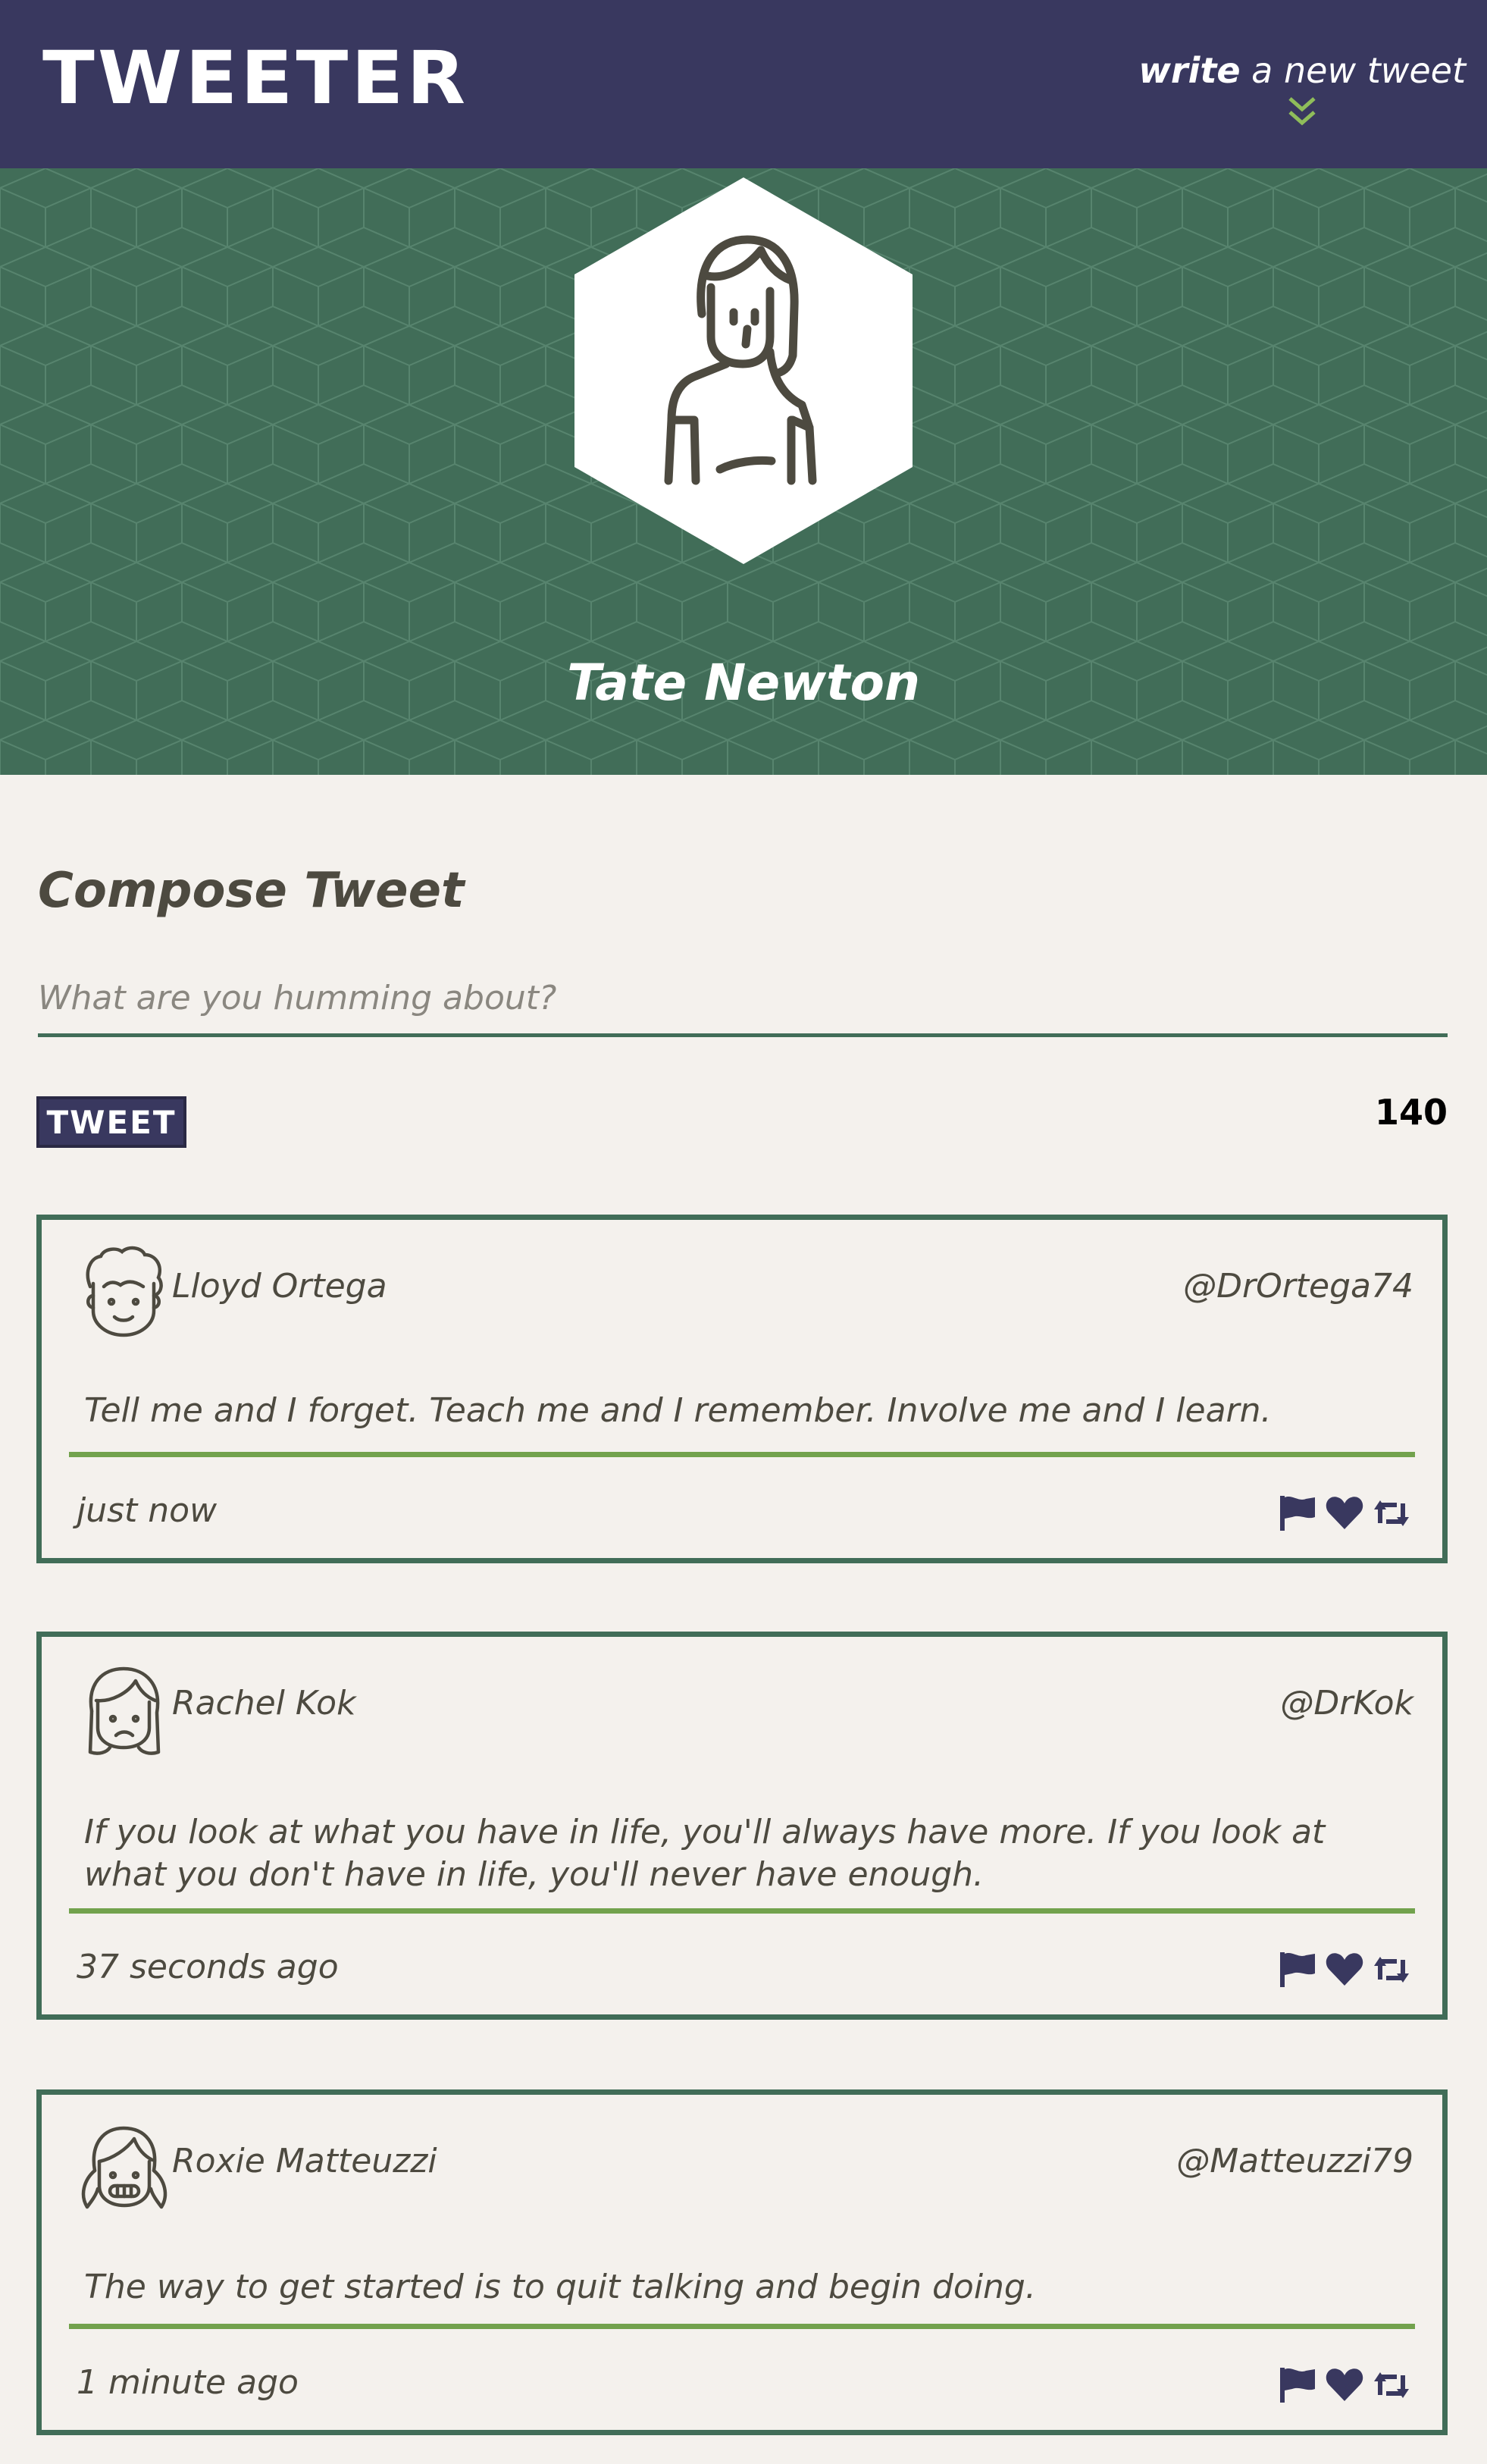  Describe the element at coordinates (124, 1711) in the screenshot. I see `woman-avatar-icon` at that location.